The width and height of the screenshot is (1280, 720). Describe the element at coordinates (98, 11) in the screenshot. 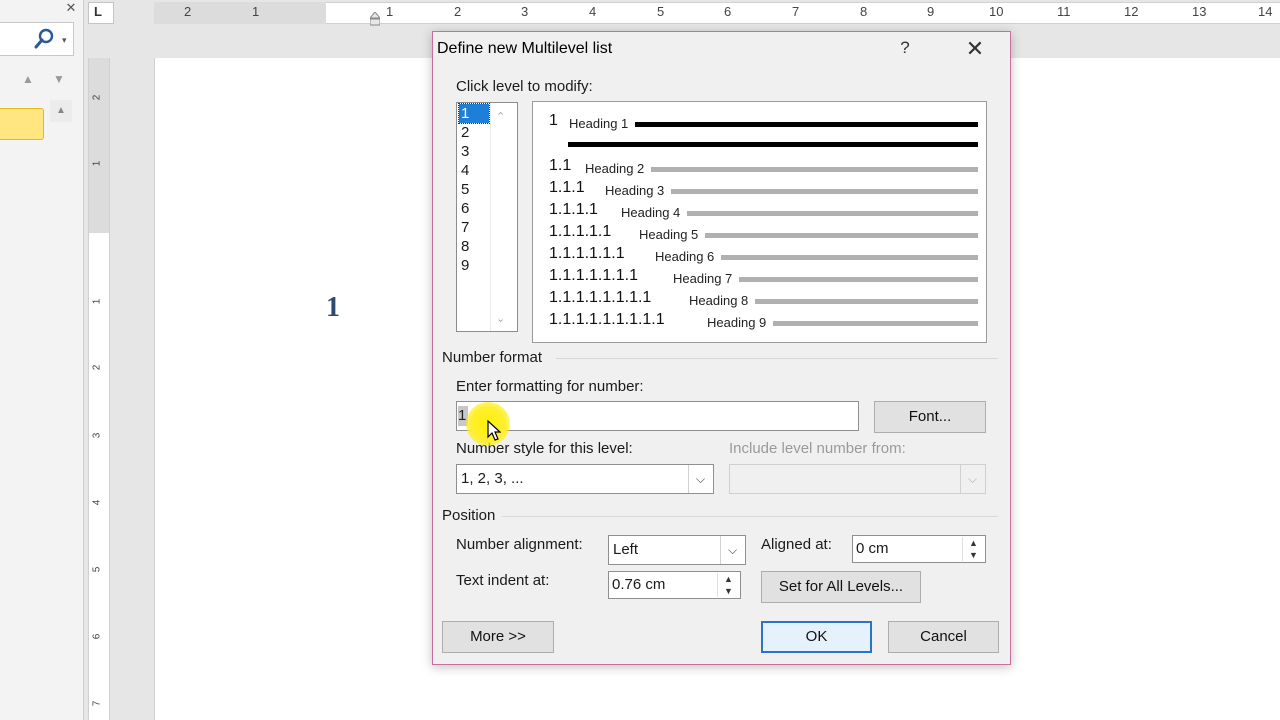

I see `left-tab-icon: L` at that location.